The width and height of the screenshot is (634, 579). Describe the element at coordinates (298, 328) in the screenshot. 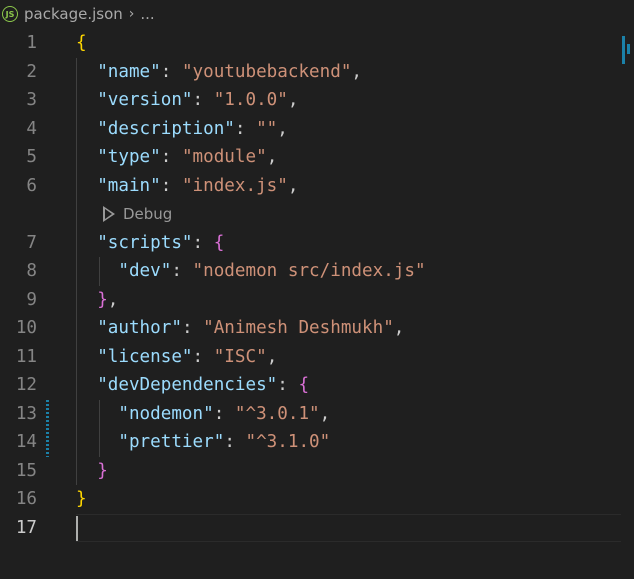

I see `code-token: "Animesh Deshmukh"` at that location.